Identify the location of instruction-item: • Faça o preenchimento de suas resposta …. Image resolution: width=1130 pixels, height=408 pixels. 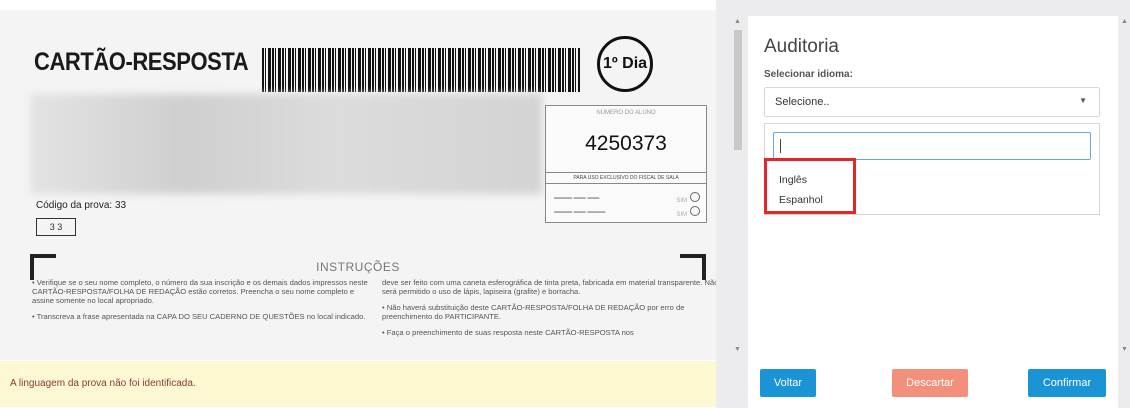
(508, 332).